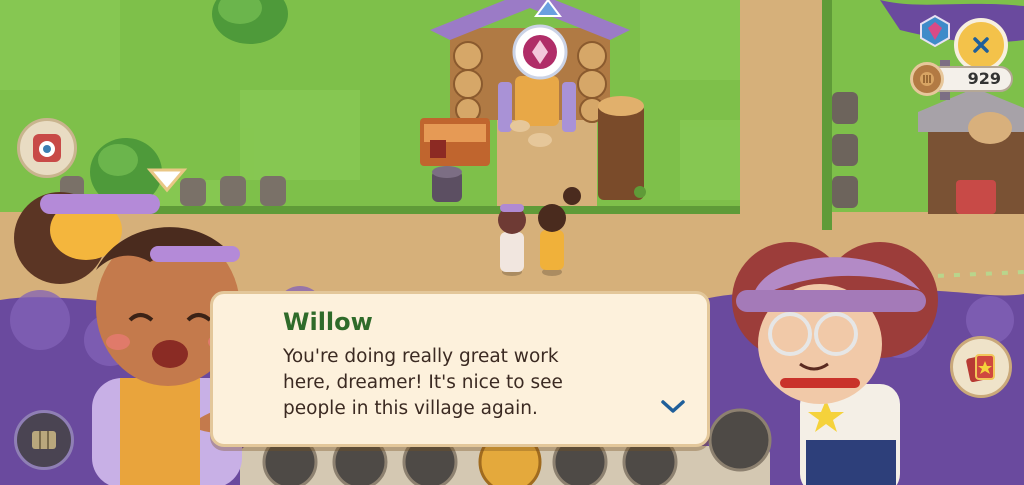 Image resolution: width=1024 pixels, height=485 pixels. I want to click on close-icon, so click(981, 45).